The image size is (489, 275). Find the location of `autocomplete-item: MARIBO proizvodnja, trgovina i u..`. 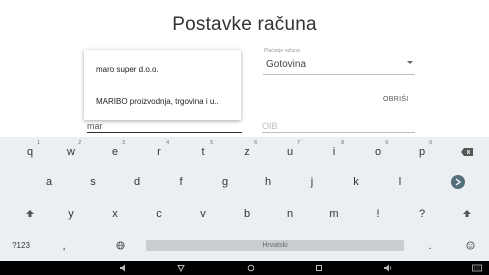

autocomplete-item: MARIBO proizvodnja, trgovina i u.. is located at coordinates (157, 101).